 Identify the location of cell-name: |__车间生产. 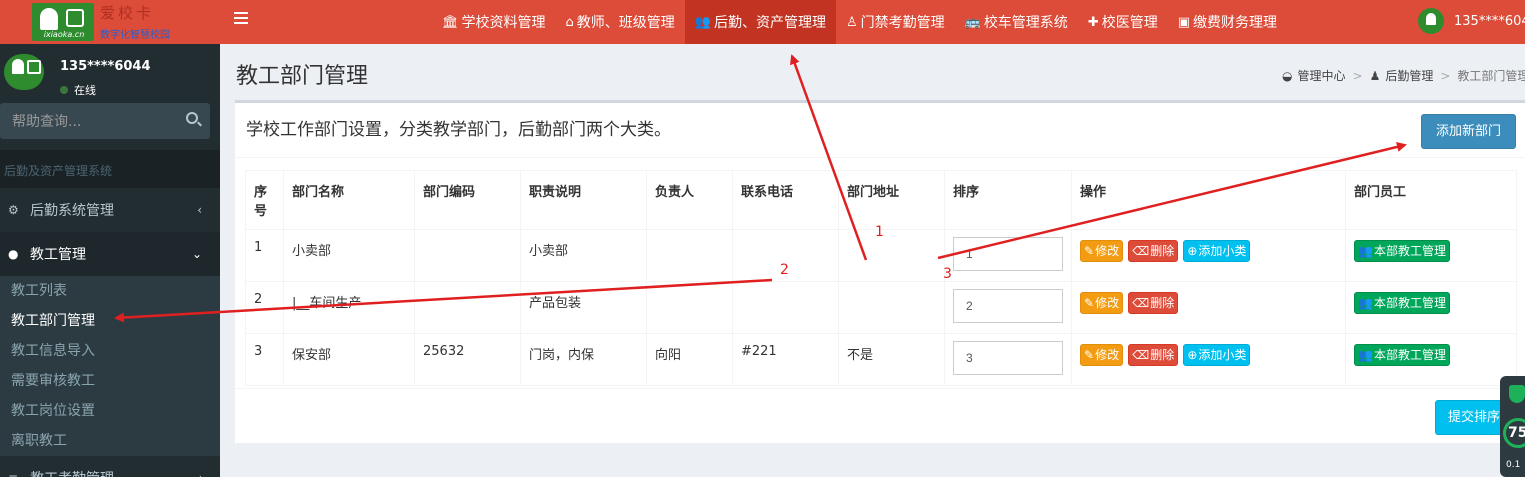
(349, 307).